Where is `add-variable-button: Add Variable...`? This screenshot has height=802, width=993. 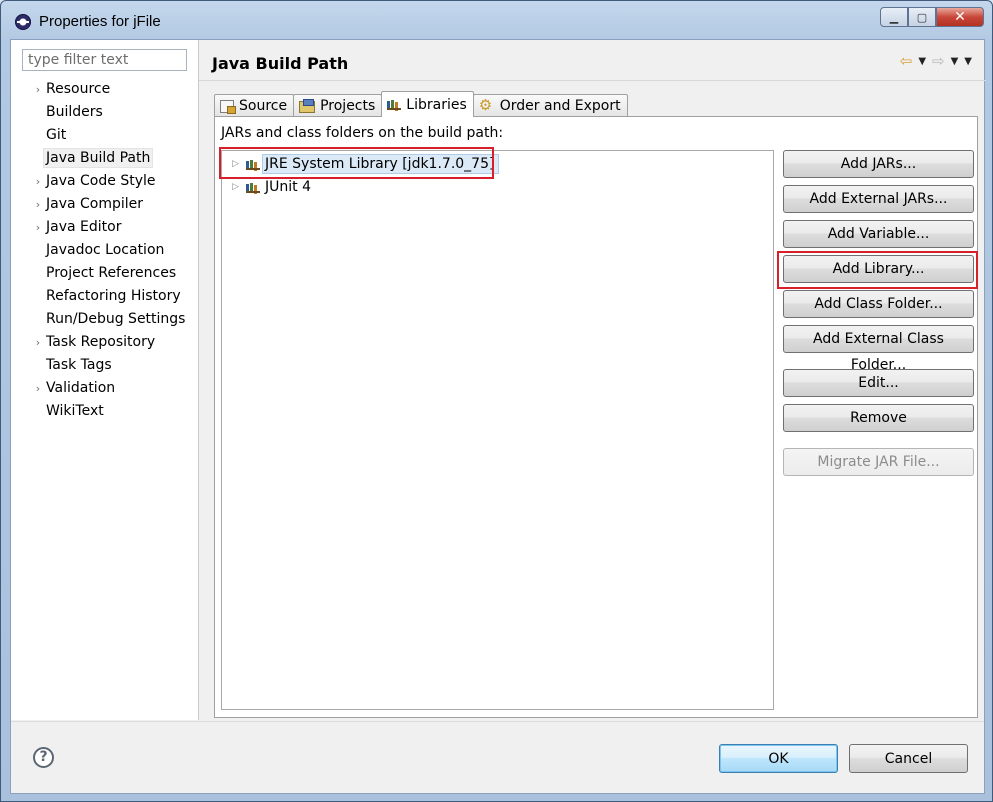
add-variable-button: Add Variable... is located at coordinates (878, 234).